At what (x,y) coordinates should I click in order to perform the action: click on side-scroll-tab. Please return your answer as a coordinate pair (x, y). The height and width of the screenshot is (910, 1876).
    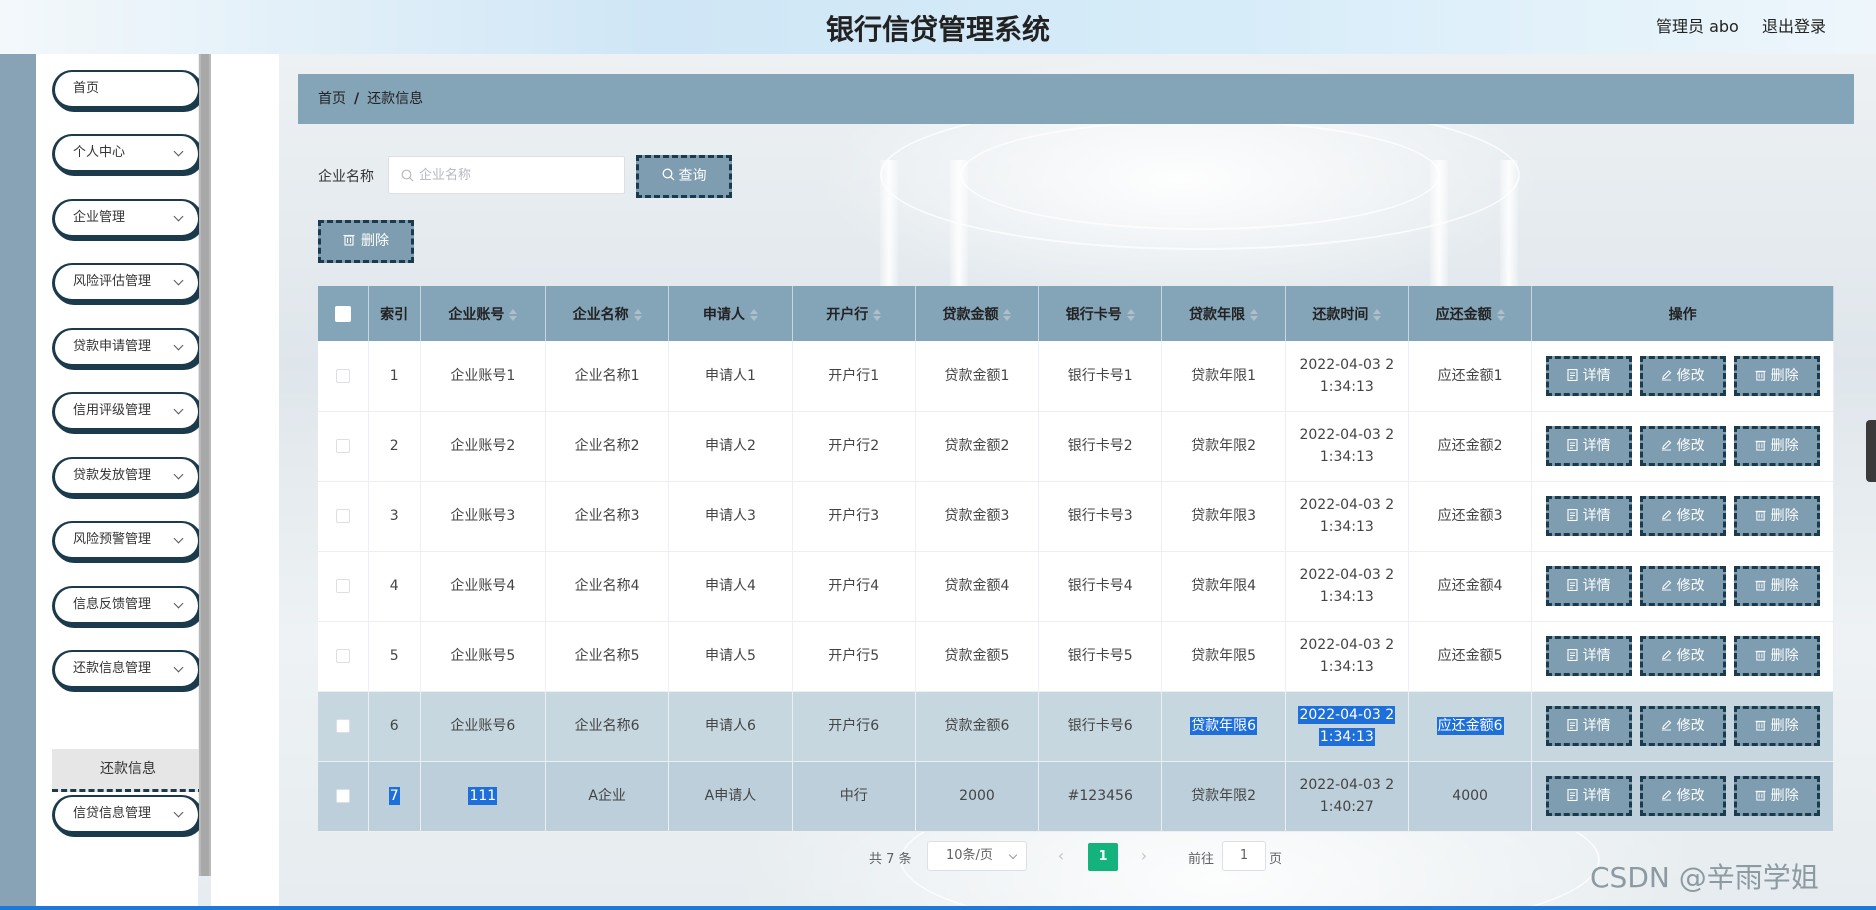
    Looking at the image, I should click on (1871, 451).